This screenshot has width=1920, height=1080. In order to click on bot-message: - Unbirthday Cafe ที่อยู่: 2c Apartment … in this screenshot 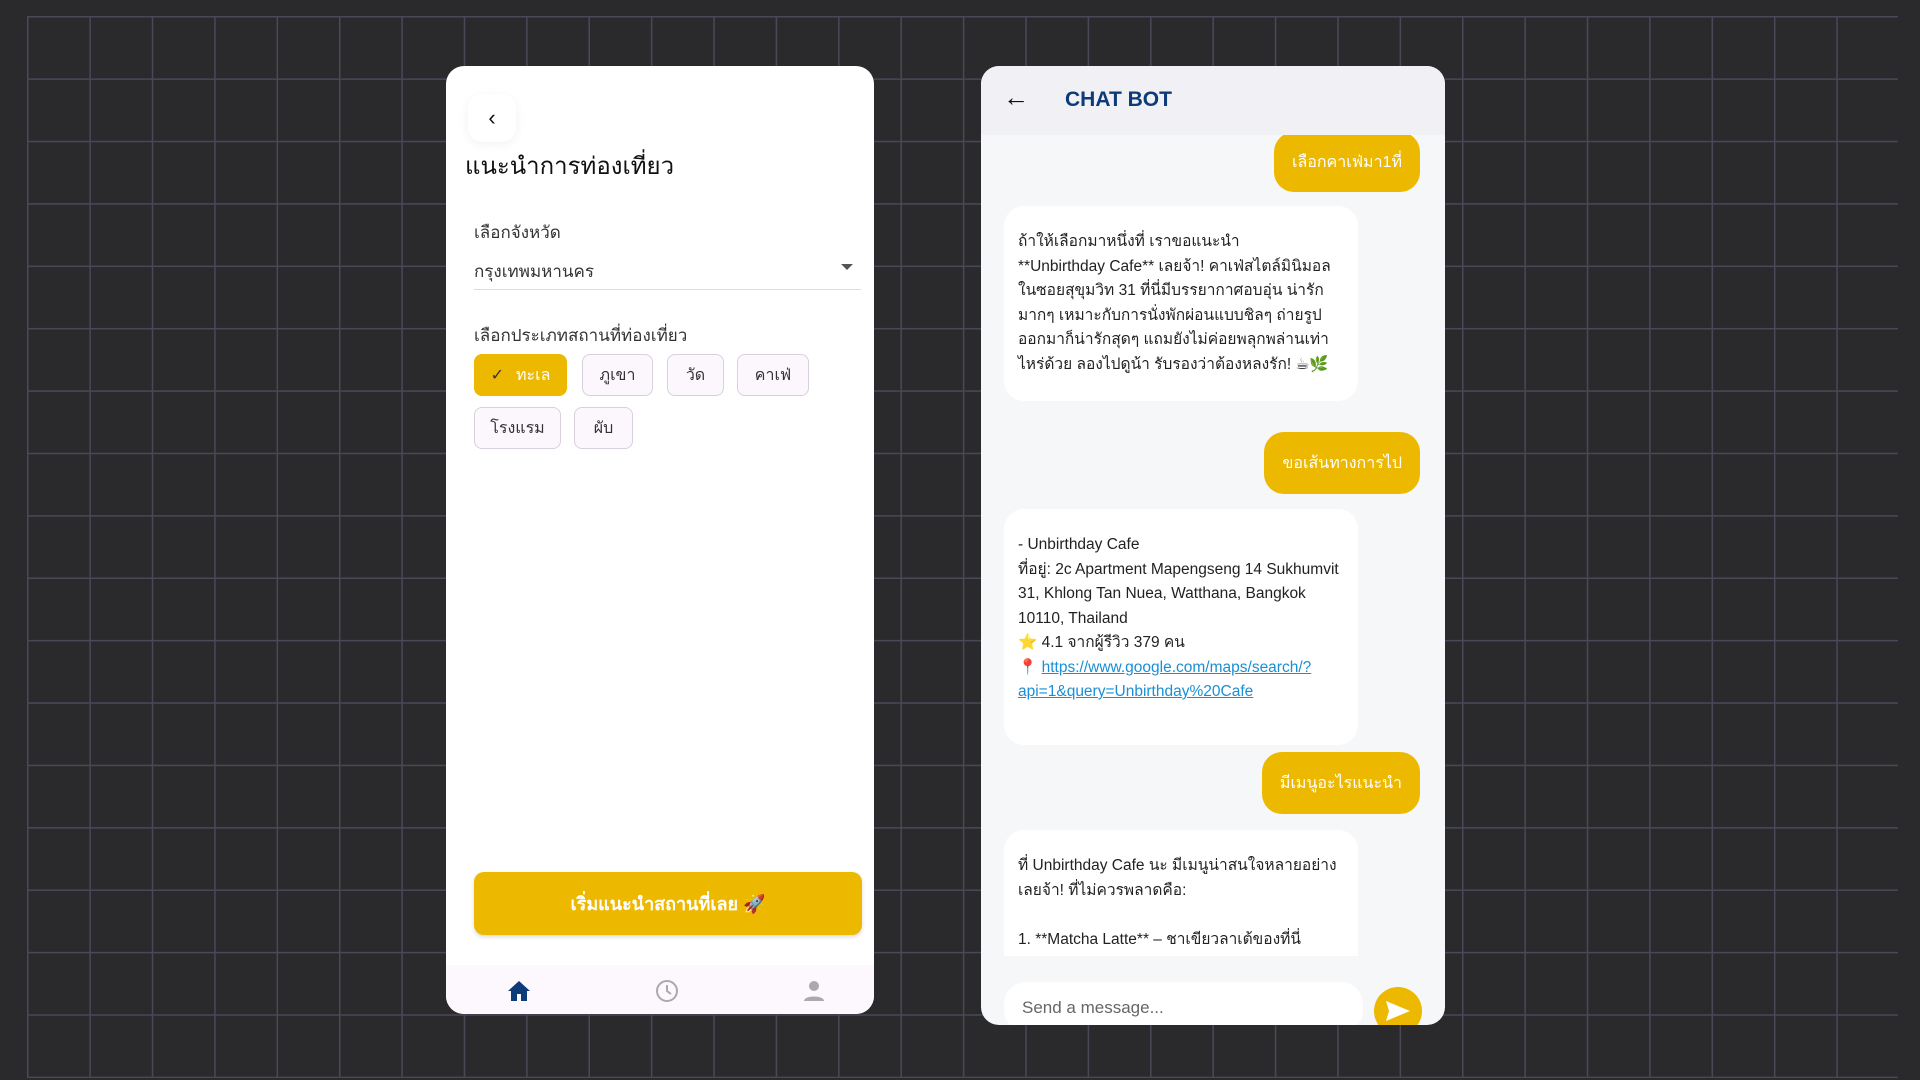, I will do `click(1181, 627)`.